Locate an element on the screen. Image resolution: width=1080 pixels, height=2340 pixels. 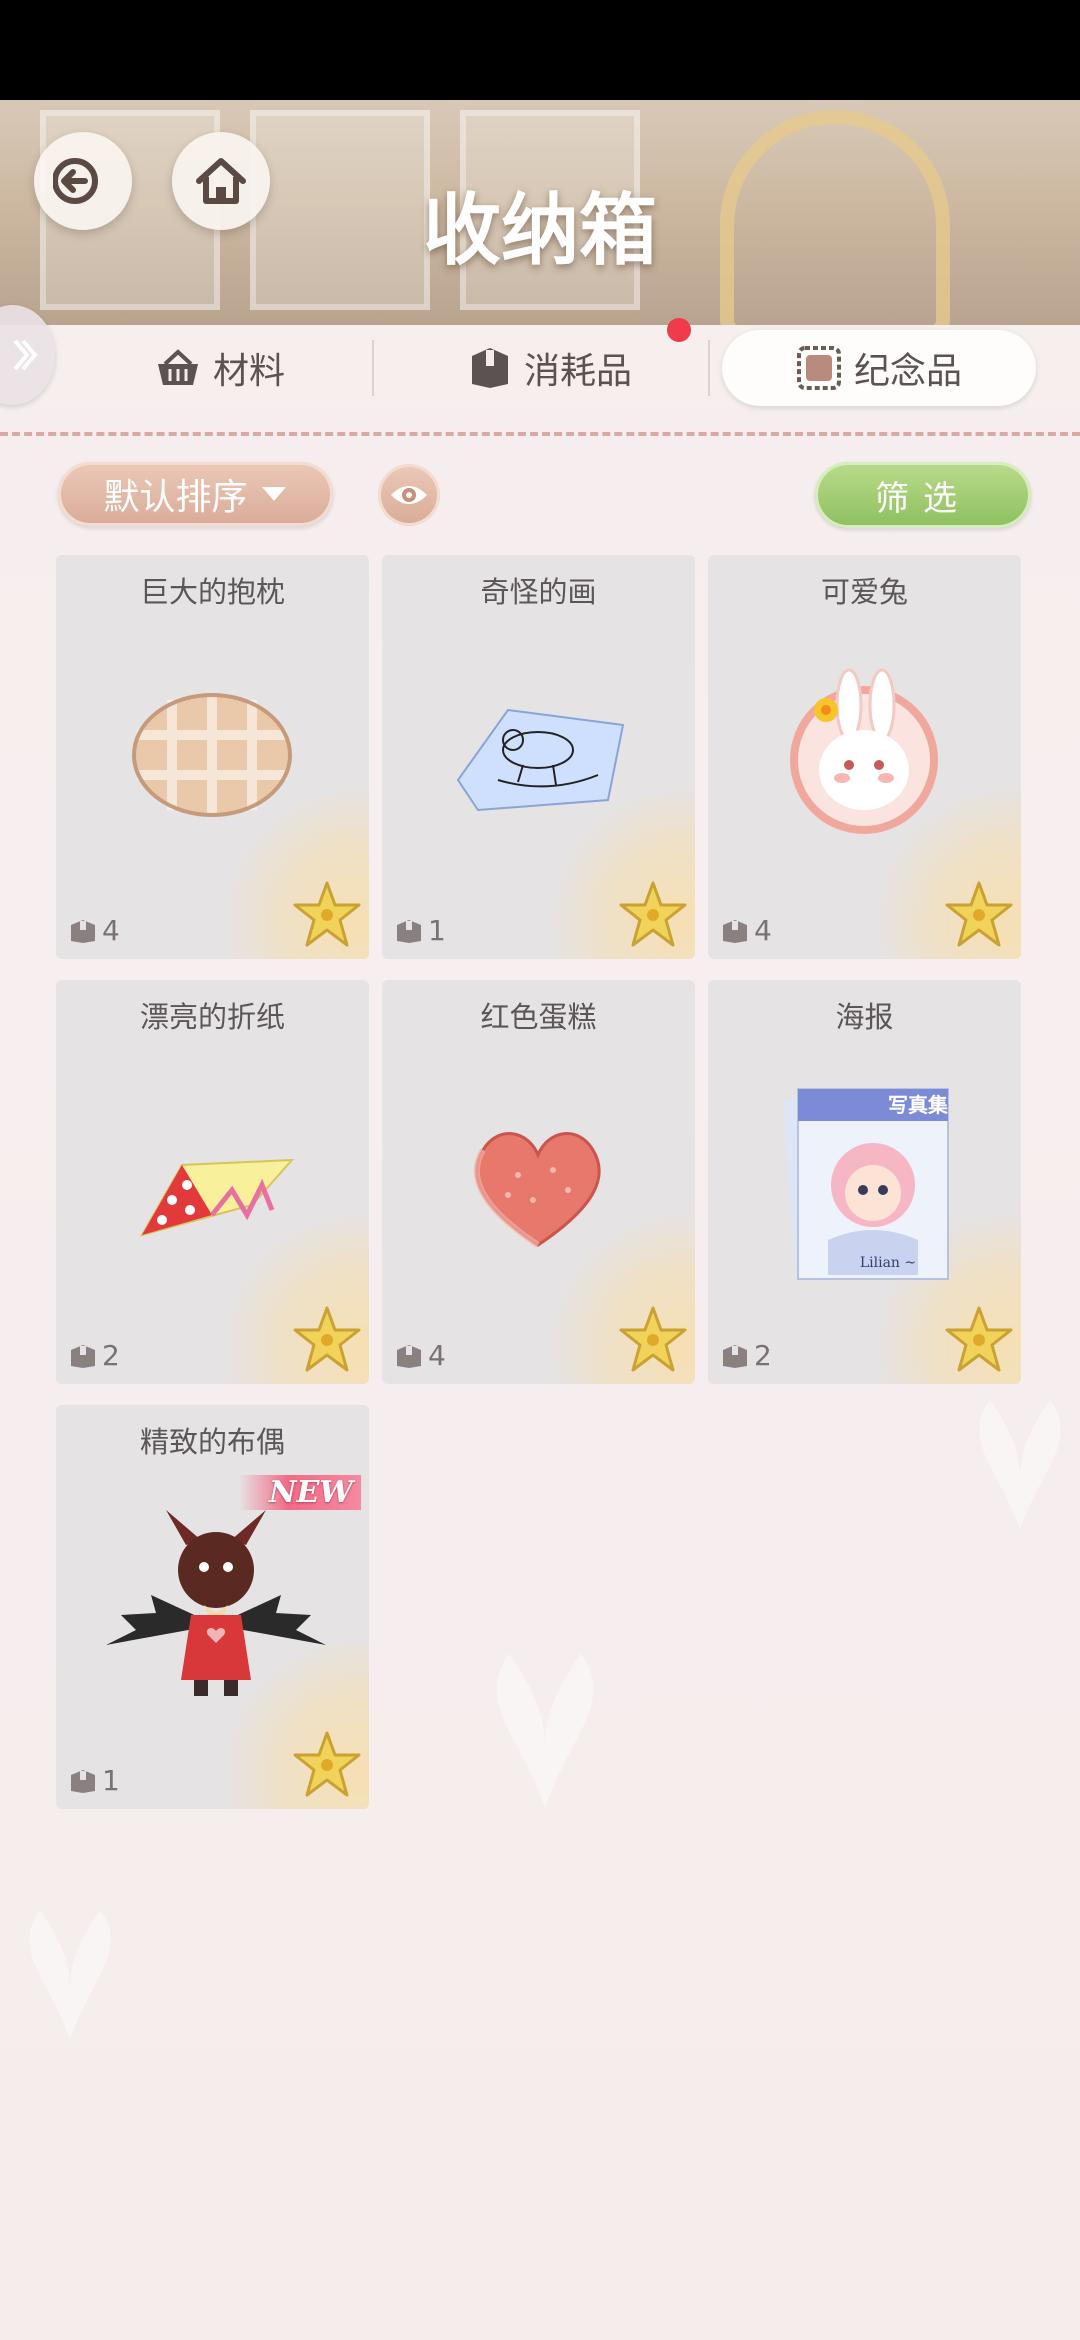
tab-consumables: 消耗品 is located at coordinates (550, 368).